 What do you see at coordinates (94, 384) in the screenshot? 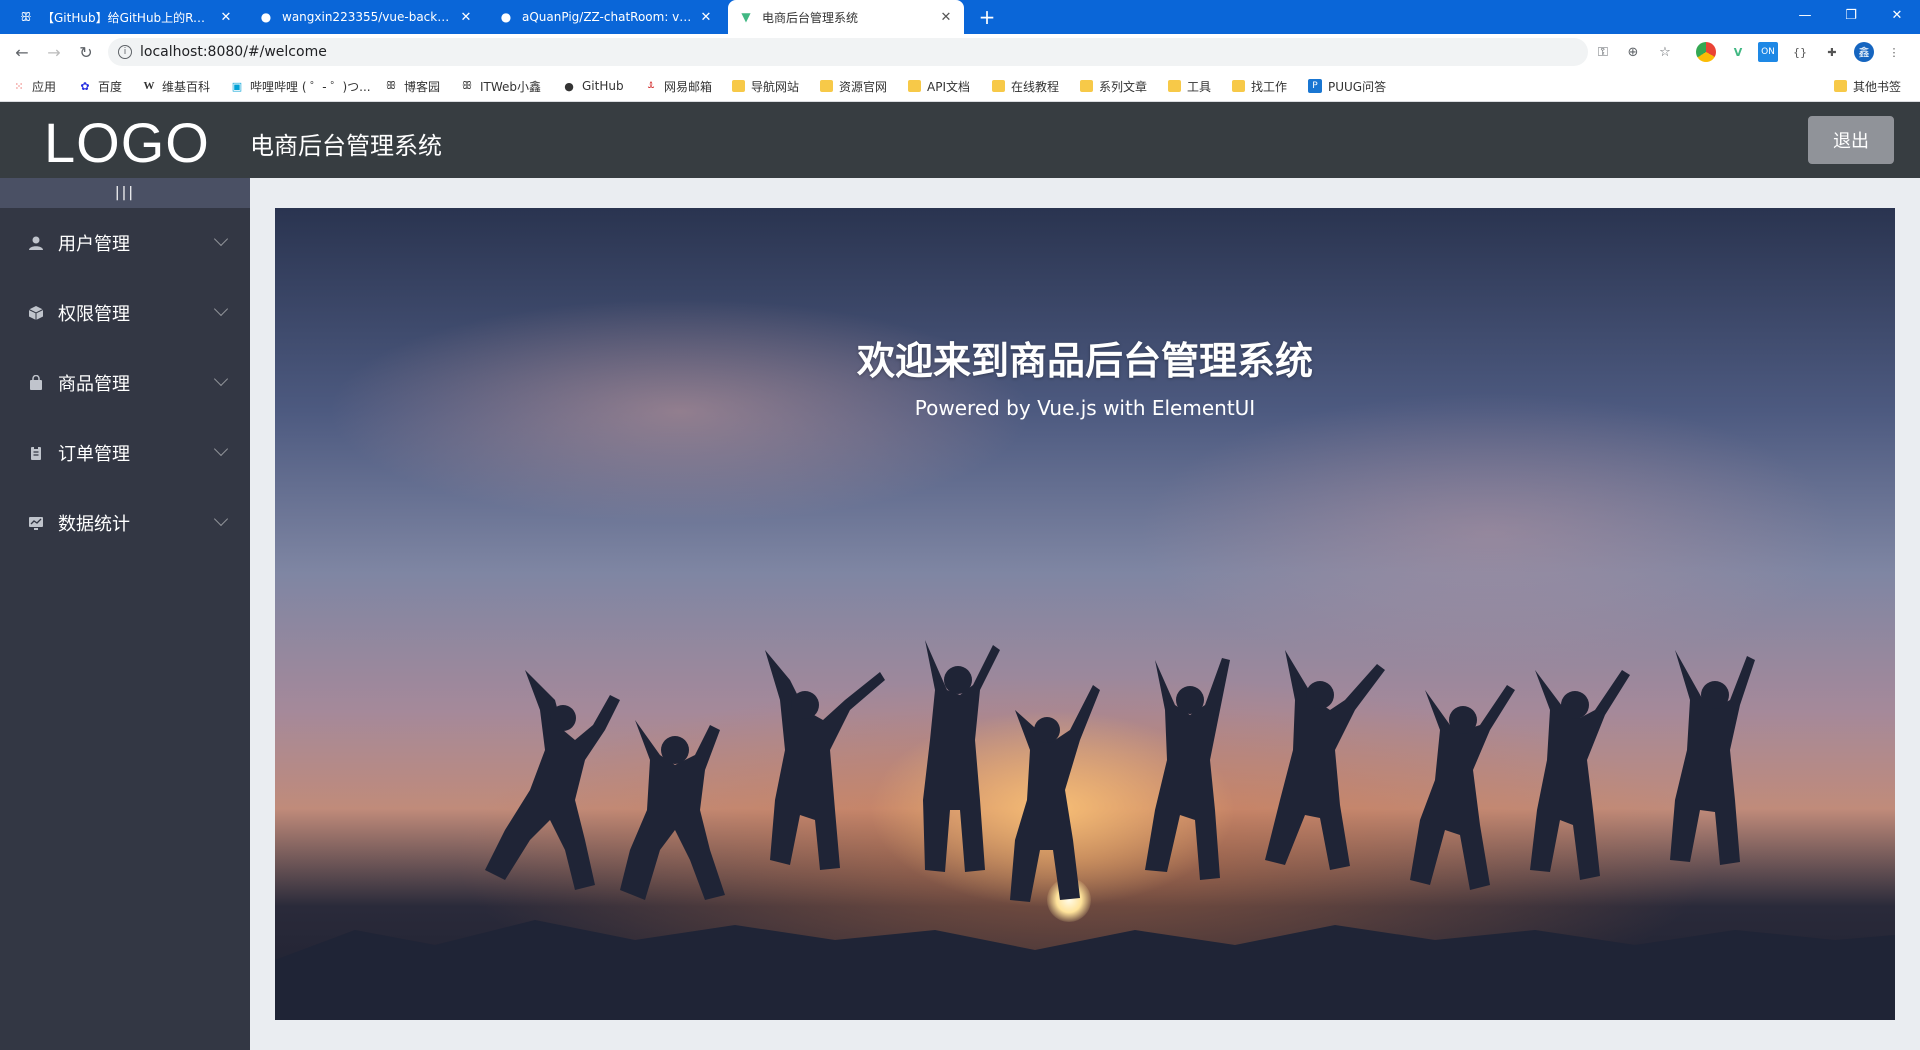
I see `sidebar-item-label: 商品管理` at bounding box center [94, 384].